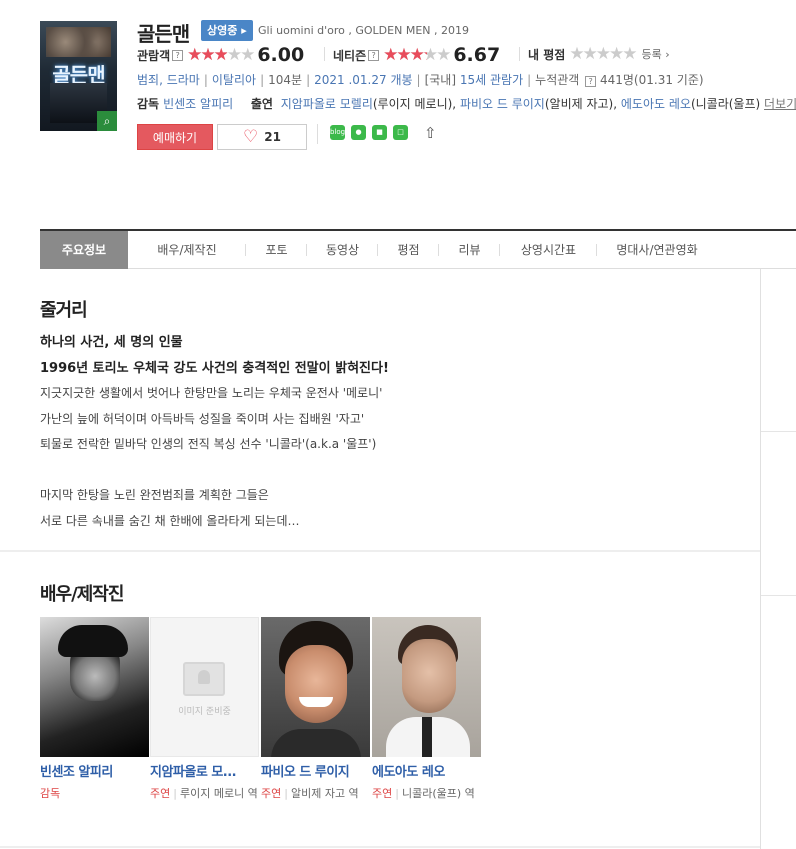 The height and width of the screenshot is (849, 796). Describe the element at coordinates (657, 250) in the screenshot. I see `tab-quotes: 명대사/연관영화` at that location.